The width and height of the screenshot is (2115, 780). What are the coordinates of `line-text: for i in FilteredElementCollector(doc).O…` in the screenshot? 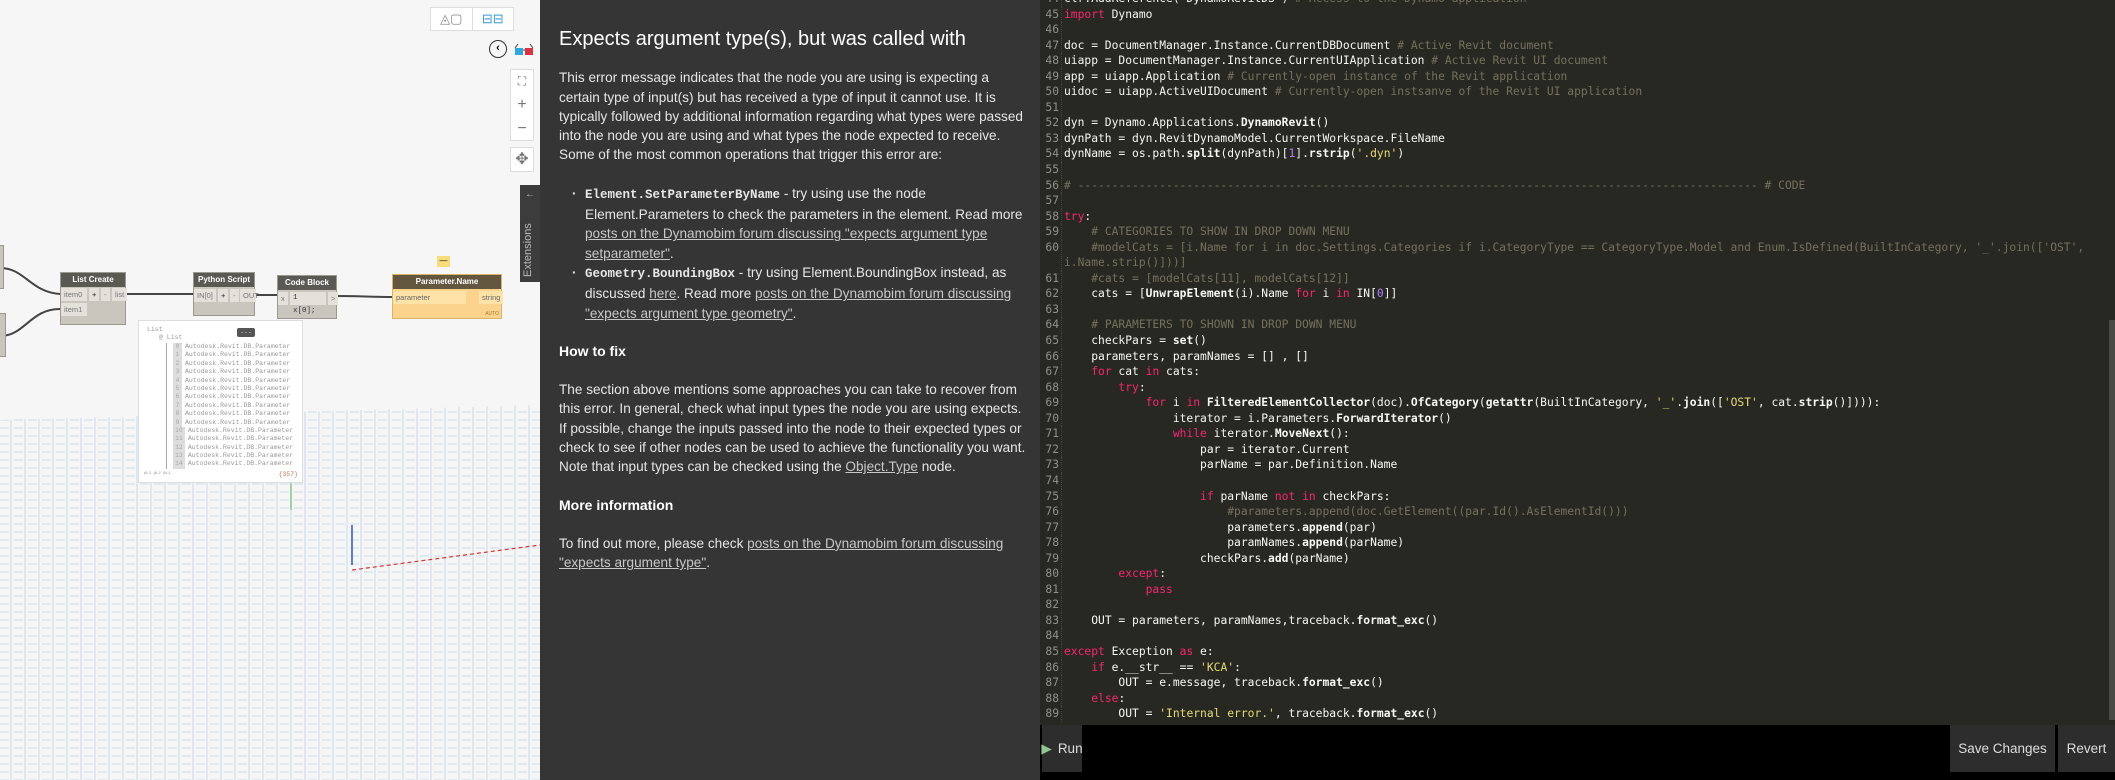 It's located at (1583, 403).